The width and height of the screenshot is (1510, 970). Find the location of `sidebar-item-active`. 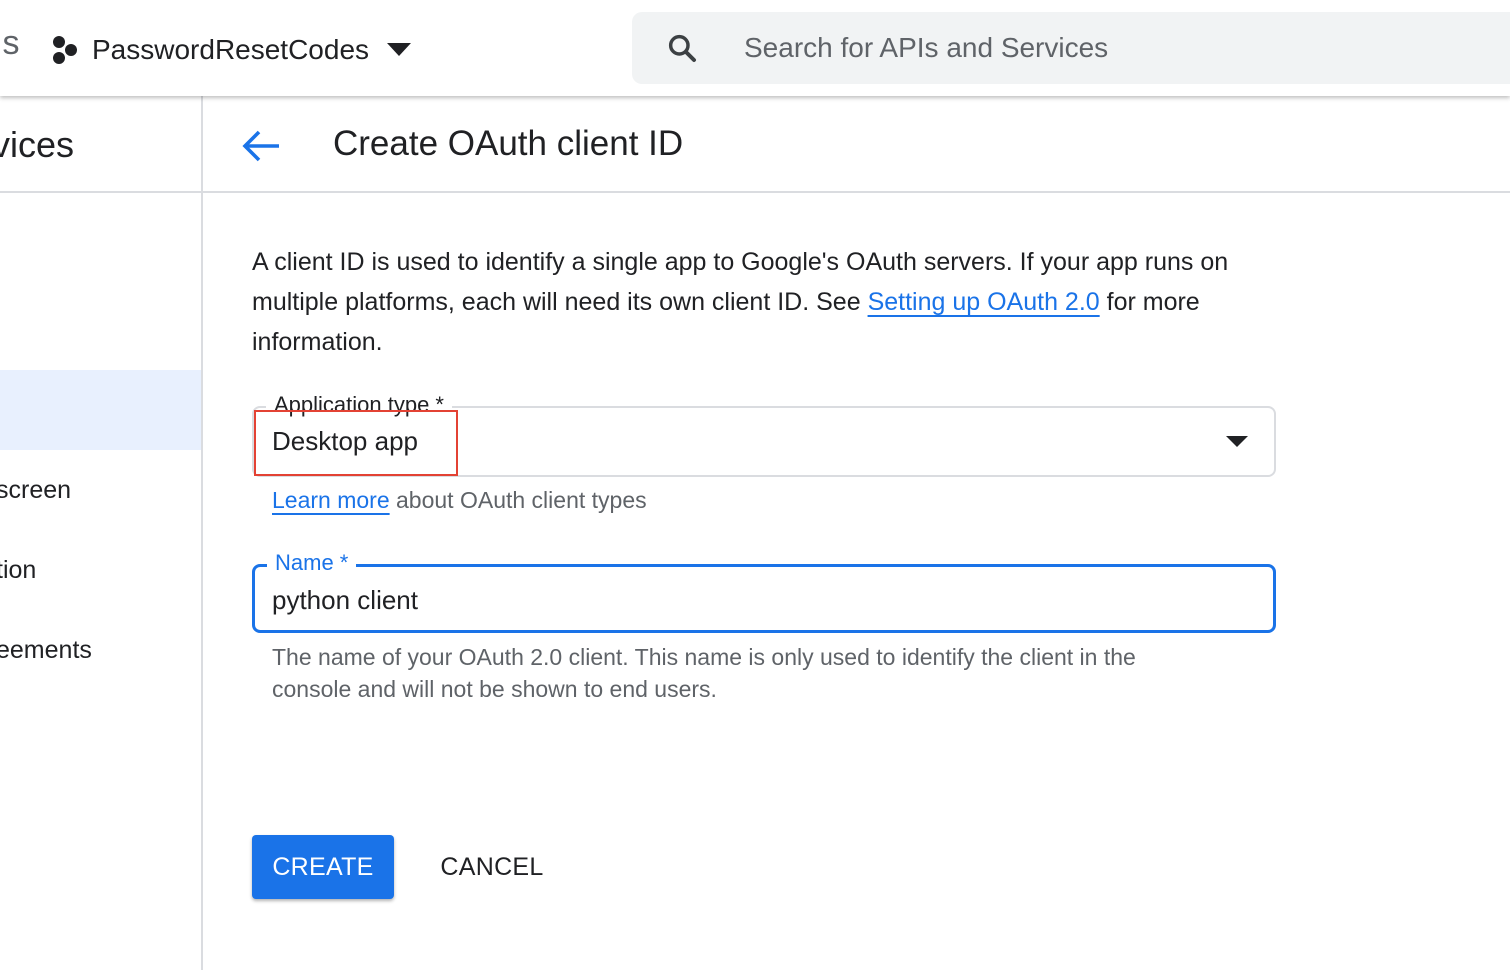

sidebar-item-active is located at coordinates (100, 410).